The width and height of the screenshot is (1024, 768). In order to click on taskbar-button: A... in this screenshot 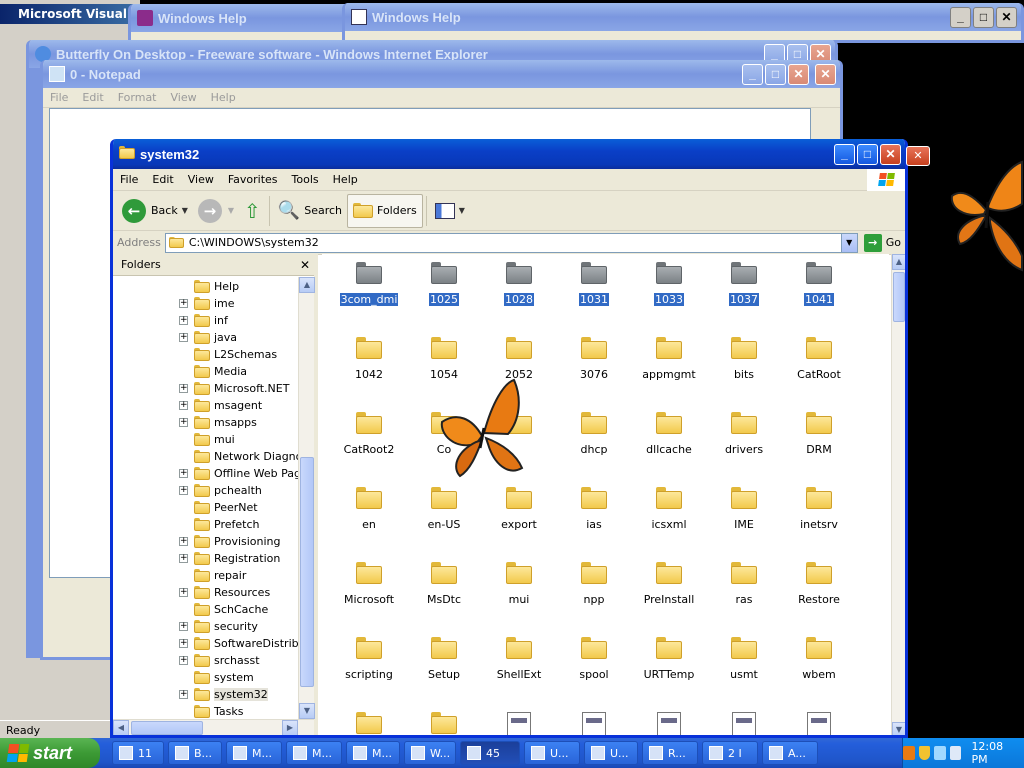, I will do `click(790, 753)`.